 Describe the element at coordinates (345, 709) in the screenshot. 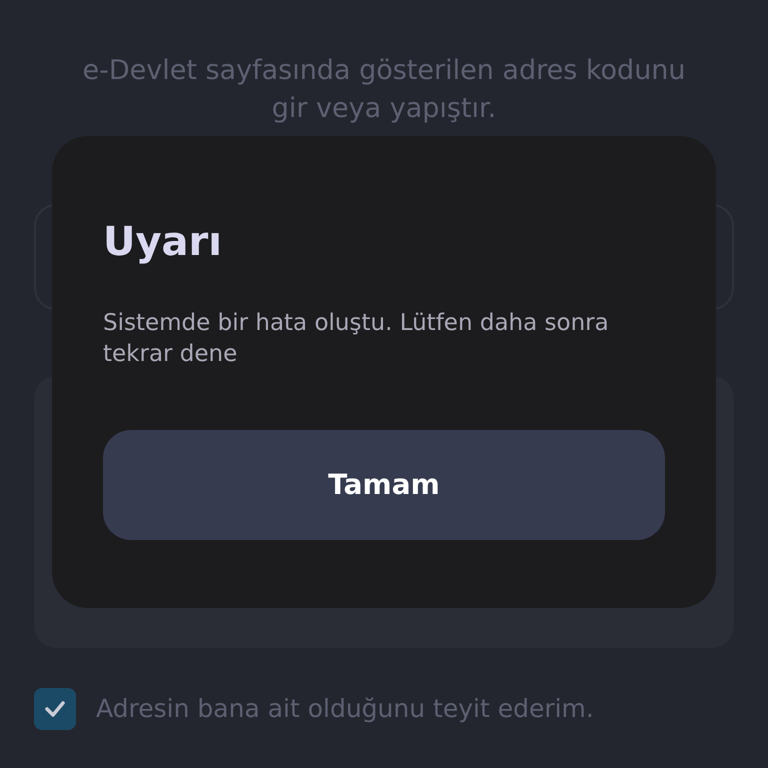

I see `confirm-label: Adresin bana ait olduğunu teyit ederim.` at that location.